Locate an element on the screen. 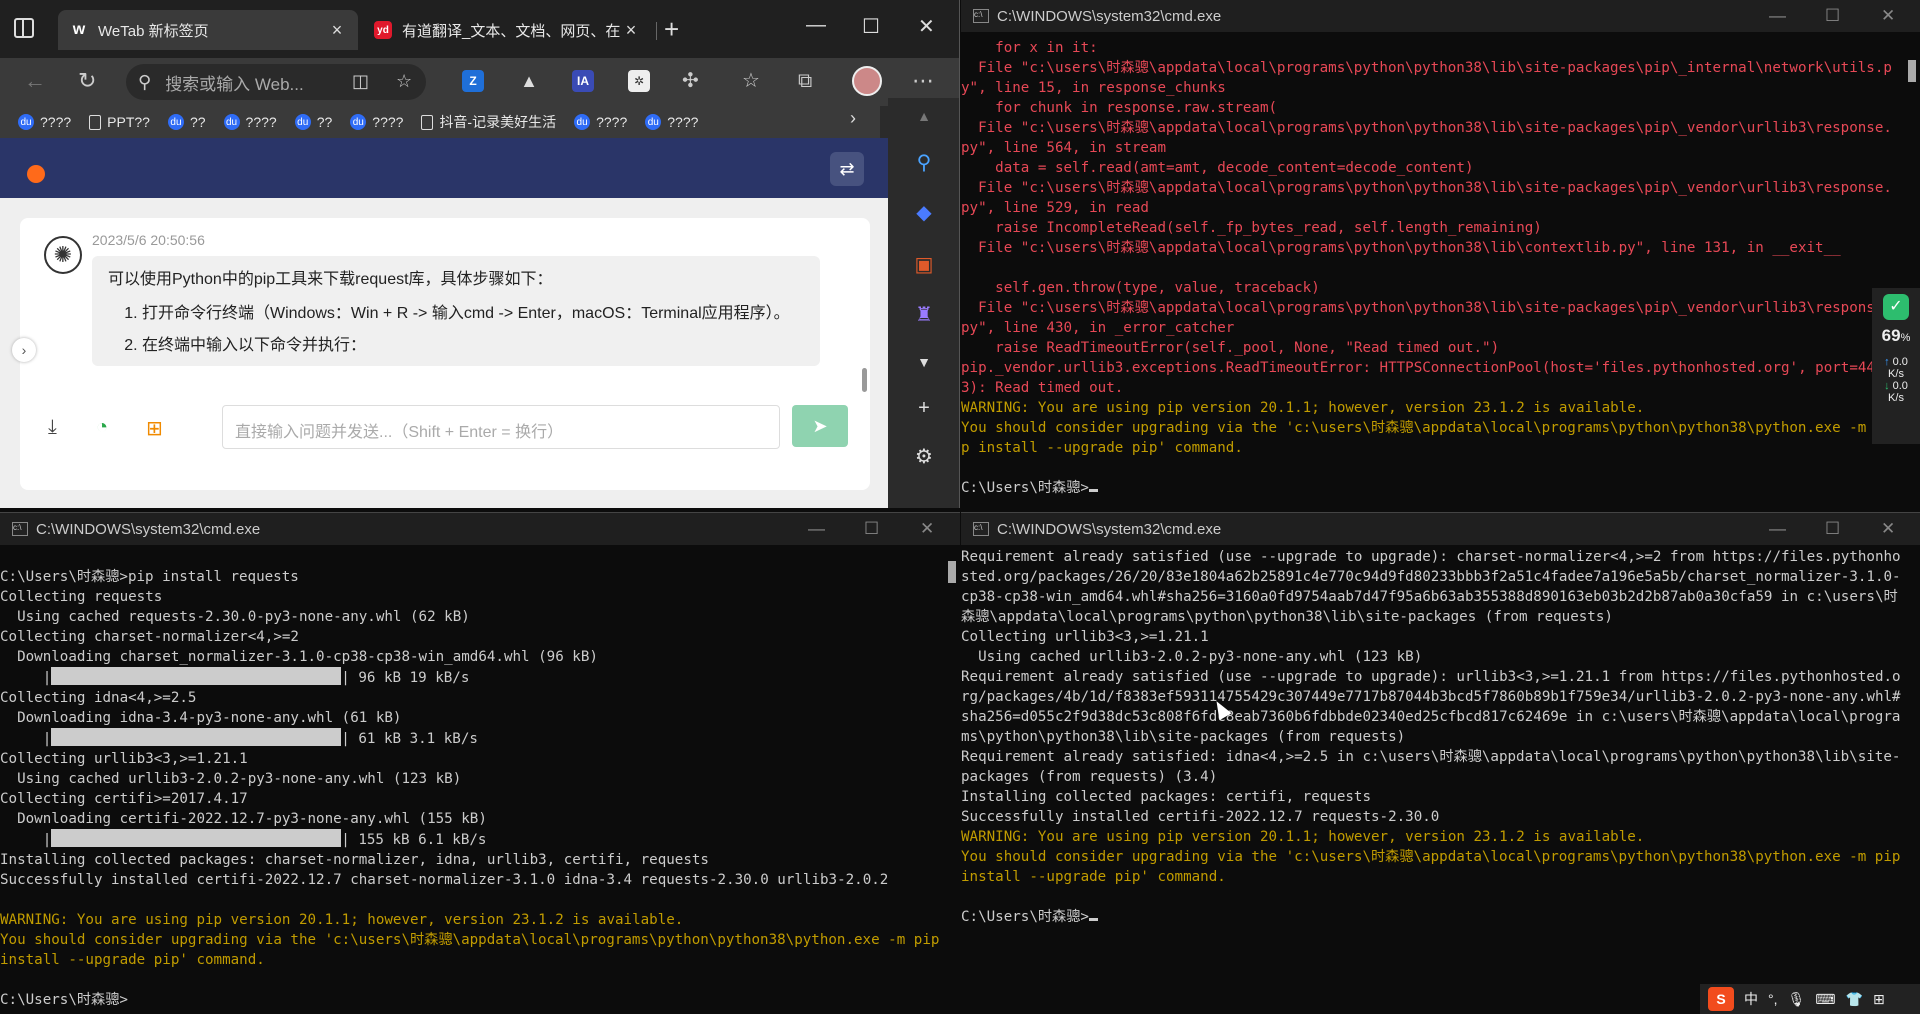 The height and width of the screenshot is (1014, 1920). extension-mountain-icon: ▲ is located at coordinates (529, 81).